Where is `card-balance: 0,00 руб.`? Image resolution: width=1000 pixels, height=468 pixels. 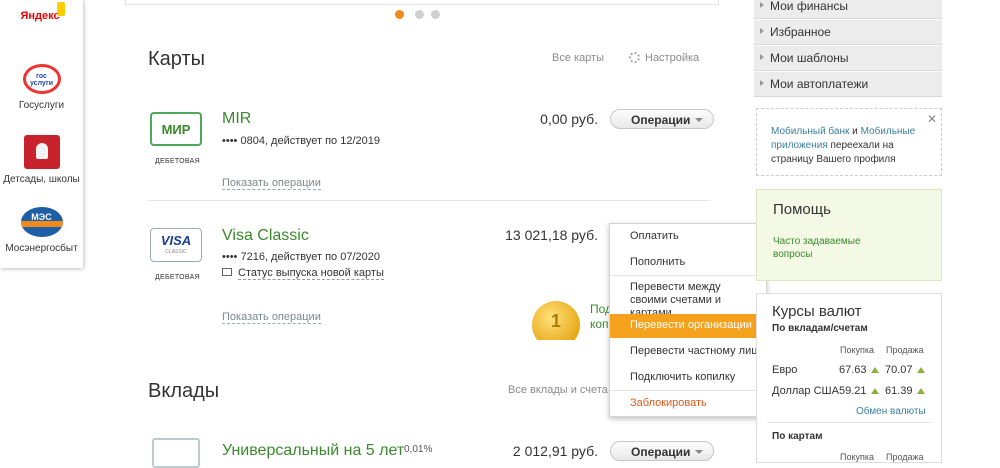
card-balance: 0,00 руб. is located at coordinates (569, 119).